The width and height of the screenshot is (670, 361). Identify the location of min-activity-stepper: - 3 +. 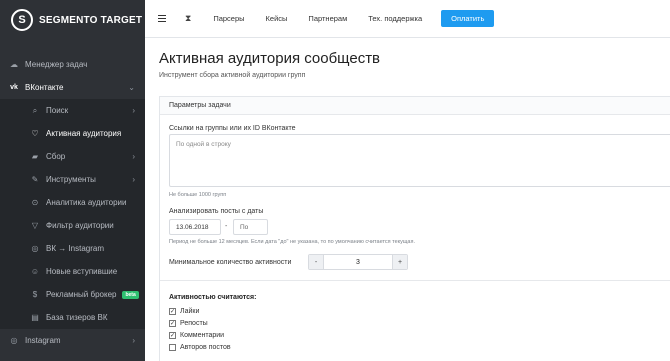
(358, 262).